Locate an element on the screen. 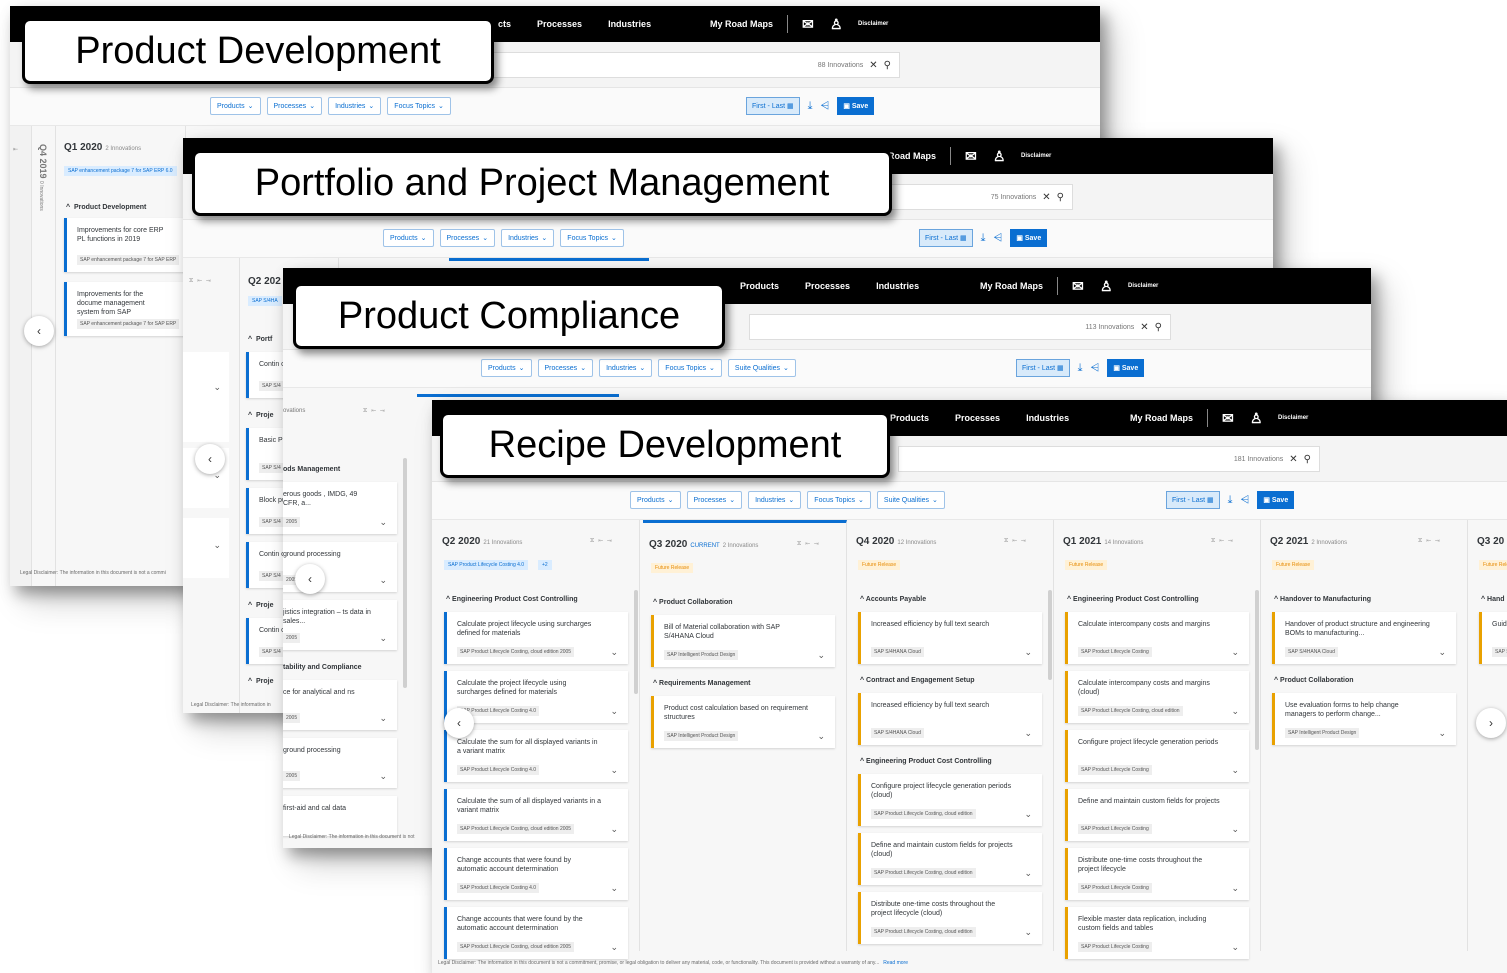  innovation-card: ce for analytical and ns 2005 ⌄ is located at coordinates (340, 705).